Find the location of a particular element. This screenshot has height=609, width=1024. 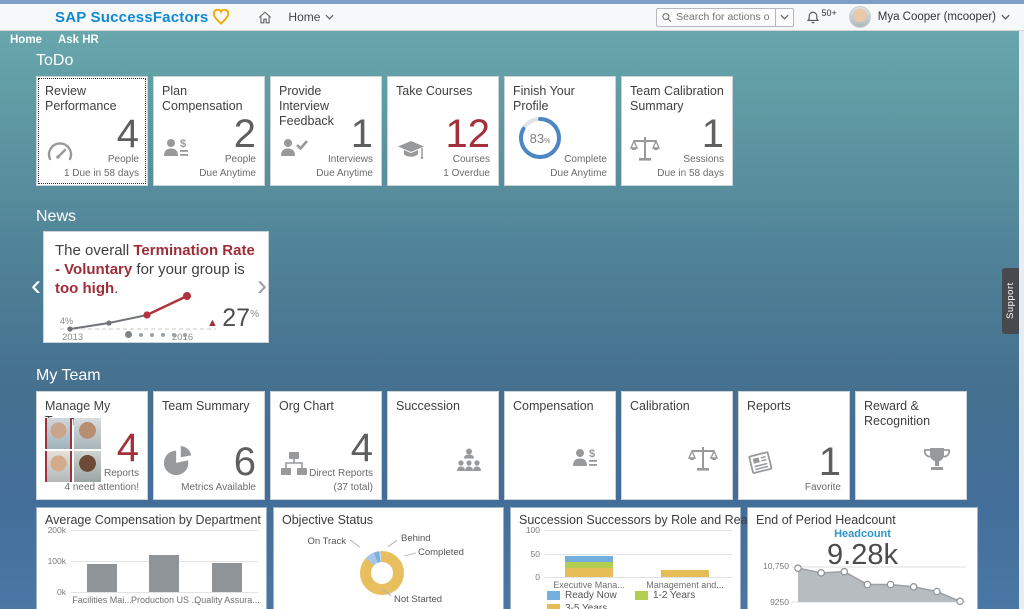

heart-logo-icon is located at coordinates (221, 17).